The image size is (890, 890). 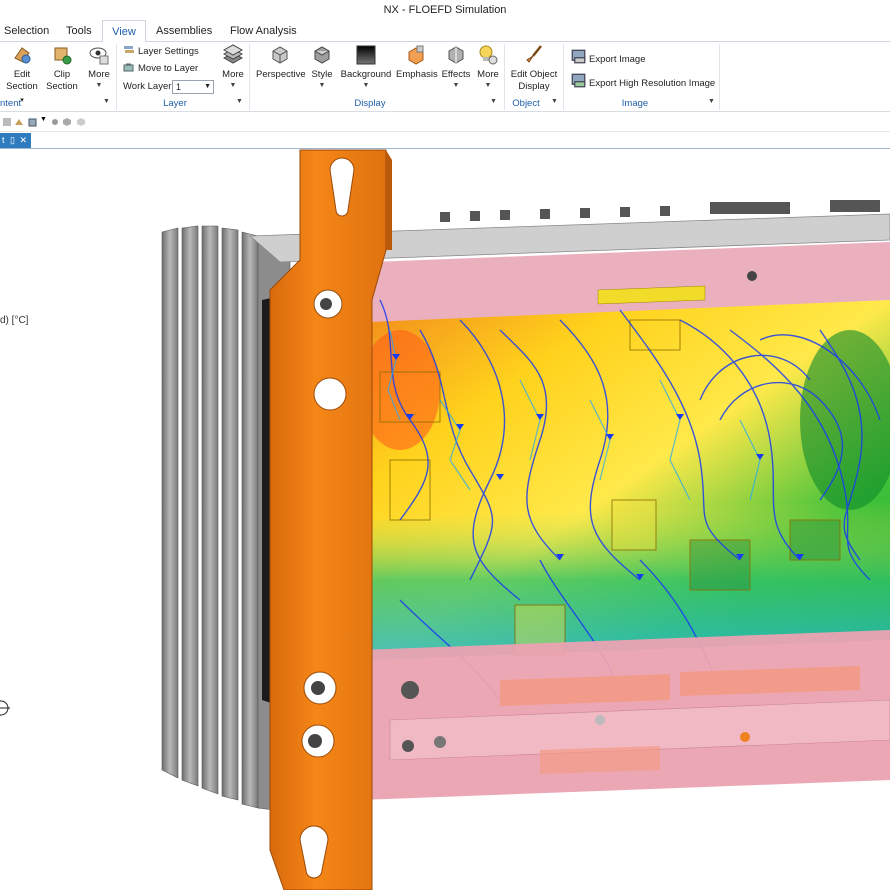 What do you see at coordinates (7, 122) in the screenshot?
I see `filter-icon` at bounding box center [7, 122].